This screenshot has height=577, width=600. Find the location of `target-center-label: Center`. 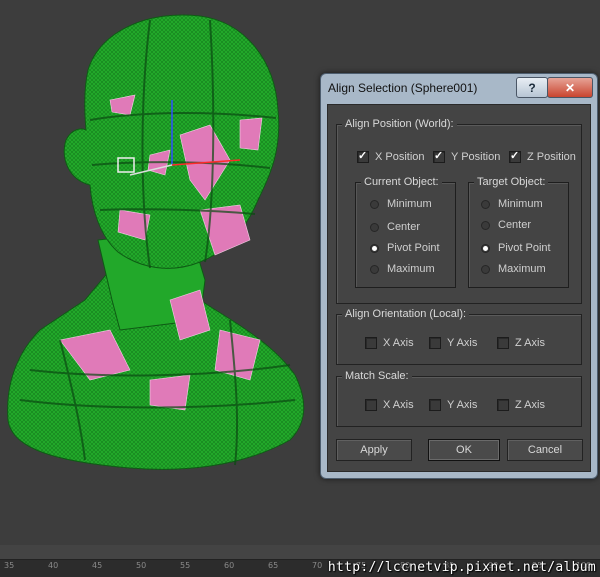

target-center-label: Center is located at coordinates (515, 225).